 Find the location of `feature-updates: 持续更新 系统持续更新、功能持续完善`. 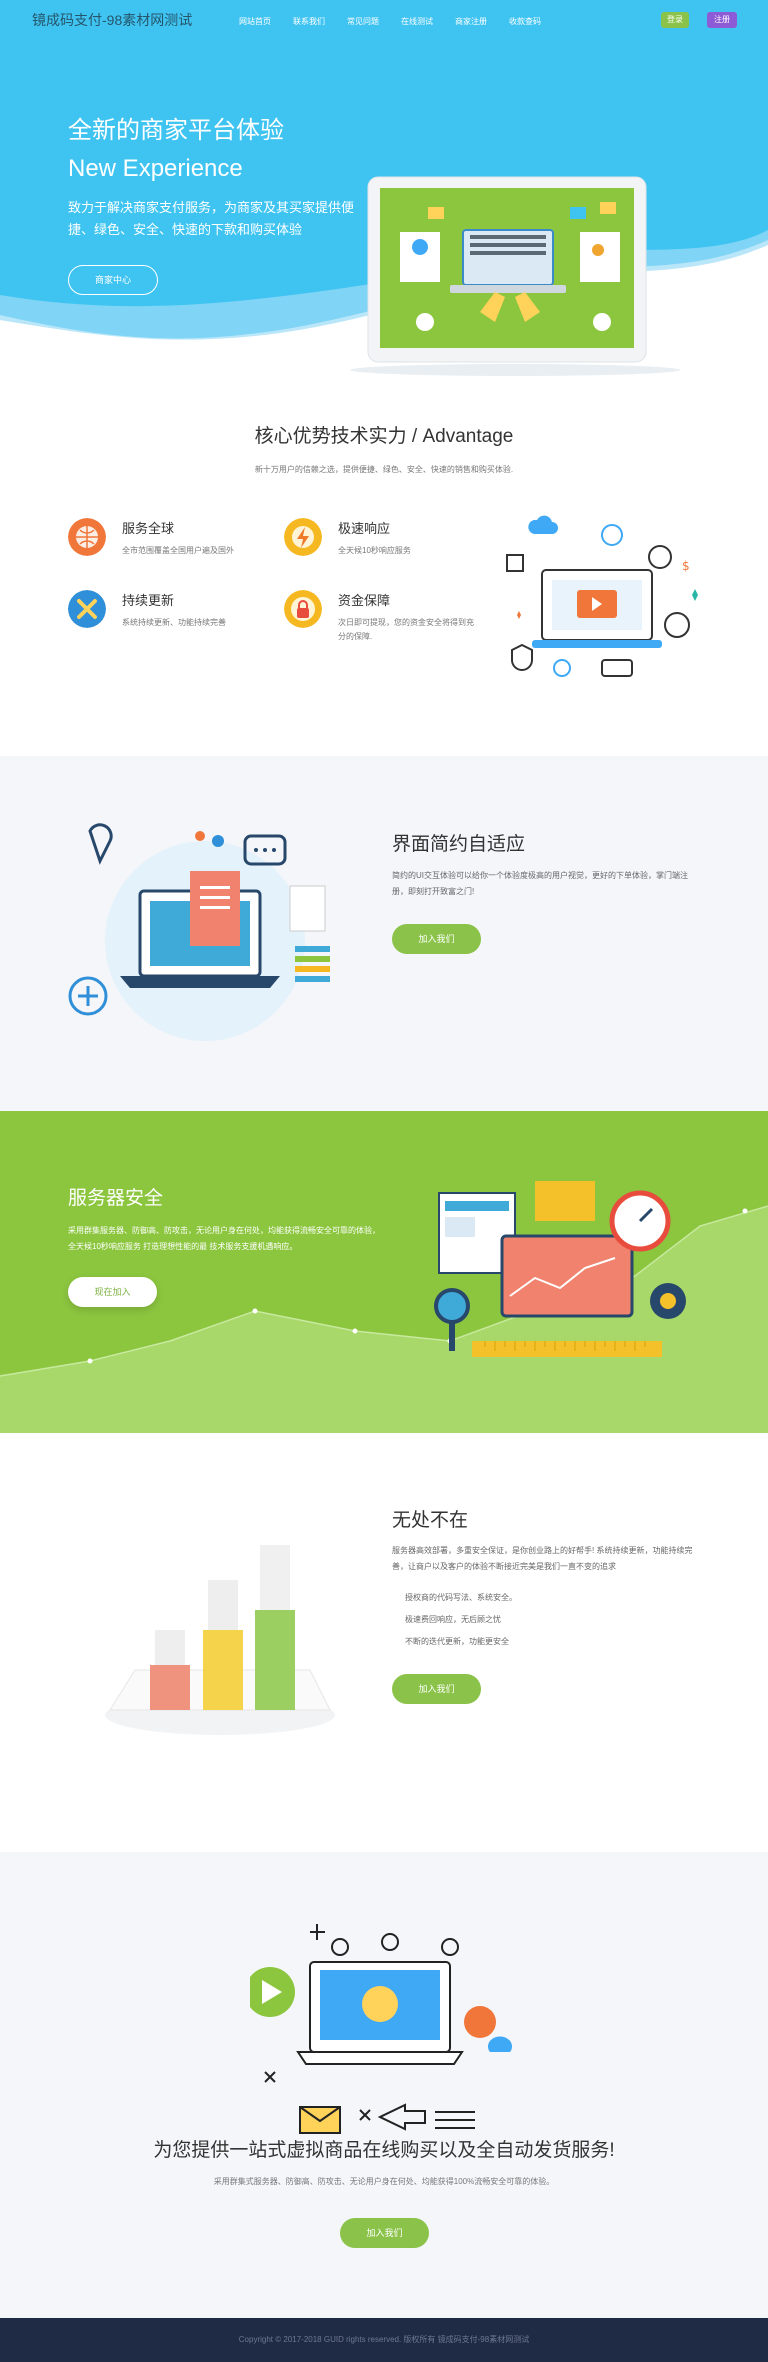

feature-updates: 持续更新 系统持续更新、功能持续完善 is located at coordinates (168, 620).